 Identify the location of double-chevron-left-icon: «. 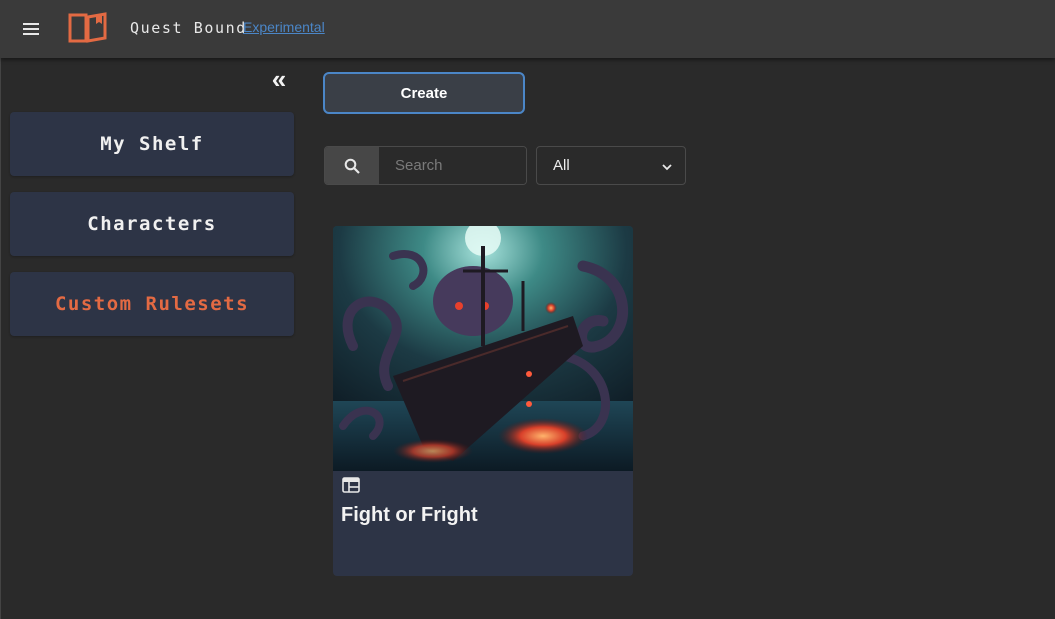
(279, 79).